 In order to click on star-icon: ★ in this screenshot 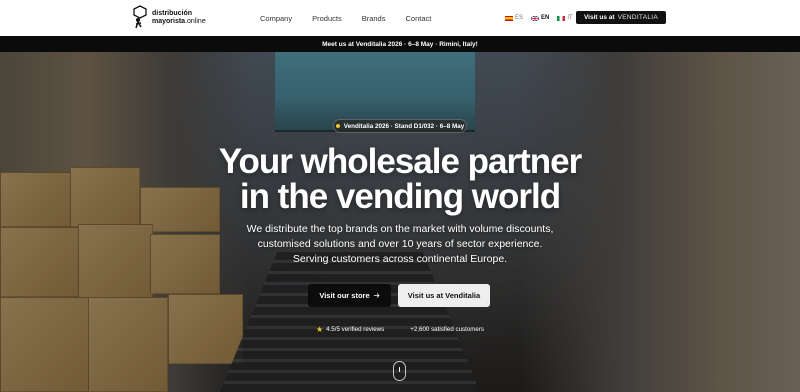, I will do `click(319, 329)`.